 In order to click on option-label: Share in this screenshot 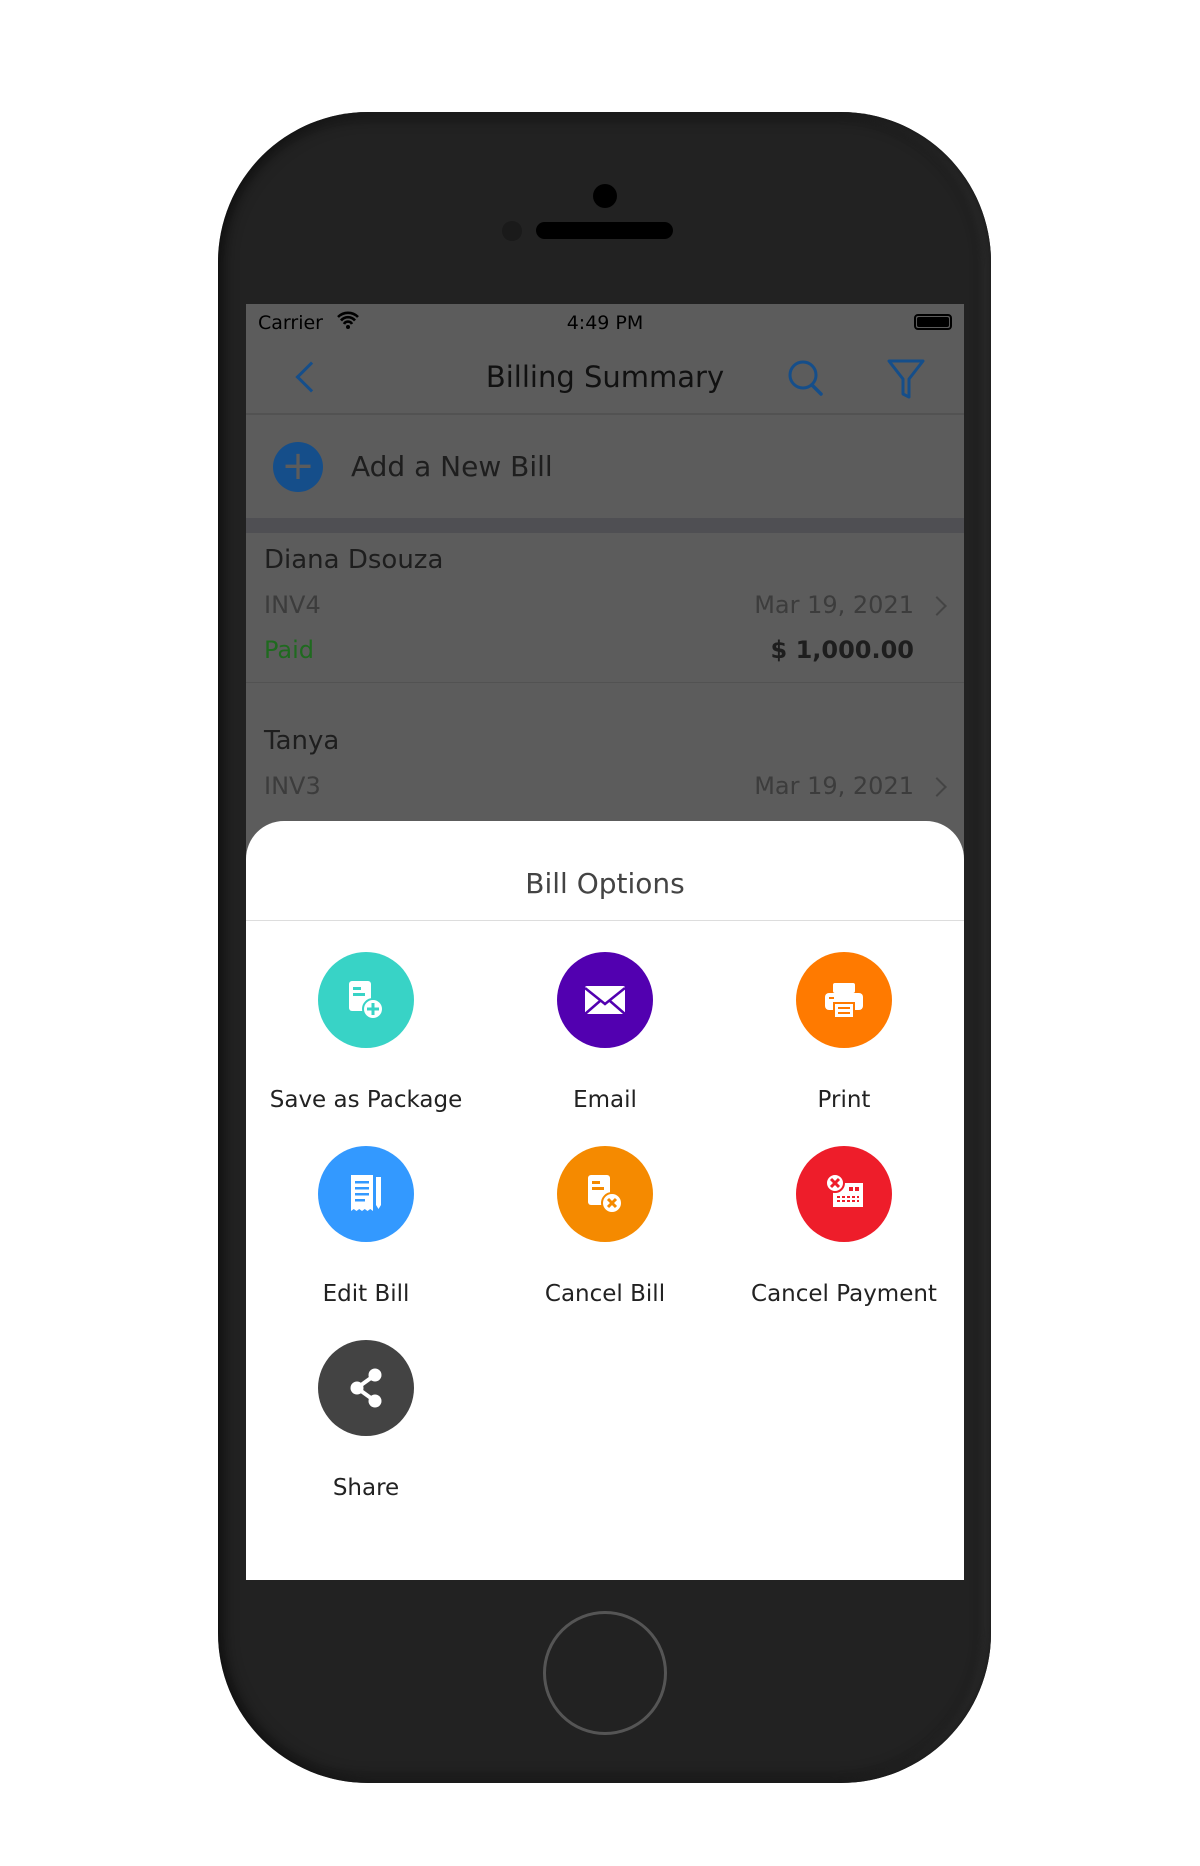, I will do `click(366, 1488)`.